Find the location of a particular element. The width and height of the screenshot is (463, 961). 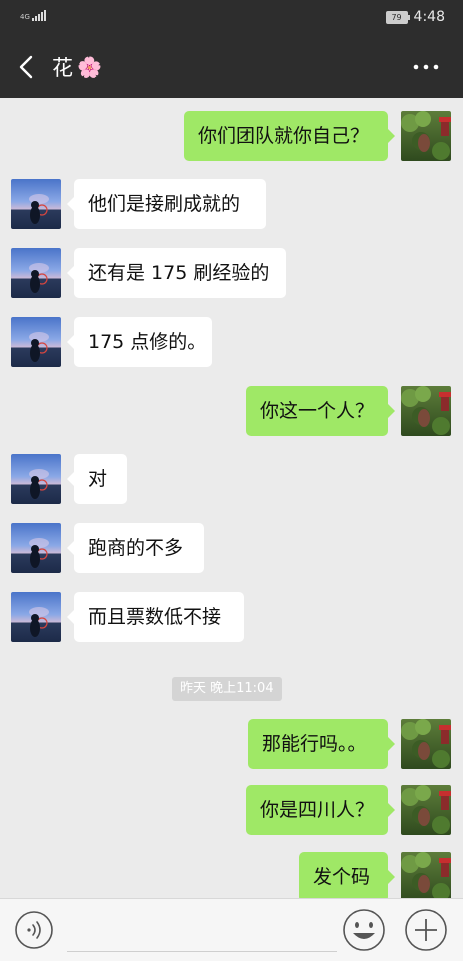

message-timestamp: 昨天 晚上11:04 is located at coordinates (227, 689).